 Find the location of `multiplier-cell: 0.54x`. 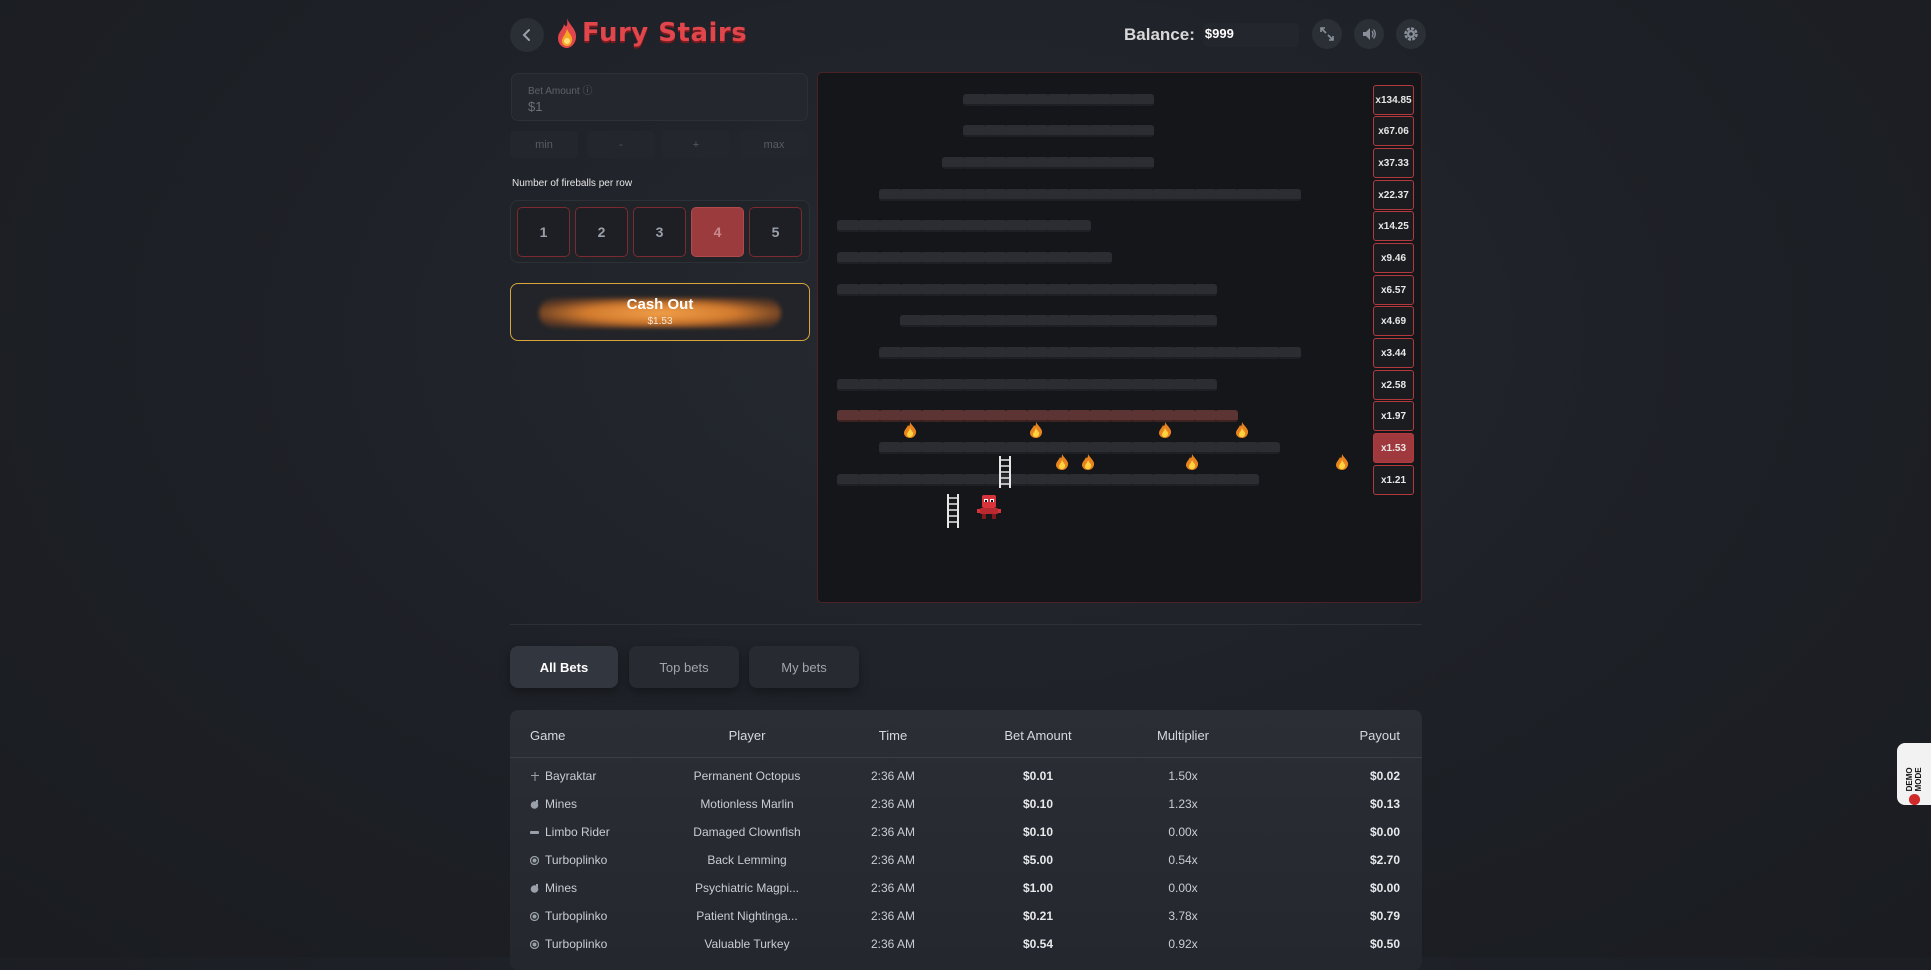

multiplier-cell: 0.54x is located at coordinates (1183, 860).